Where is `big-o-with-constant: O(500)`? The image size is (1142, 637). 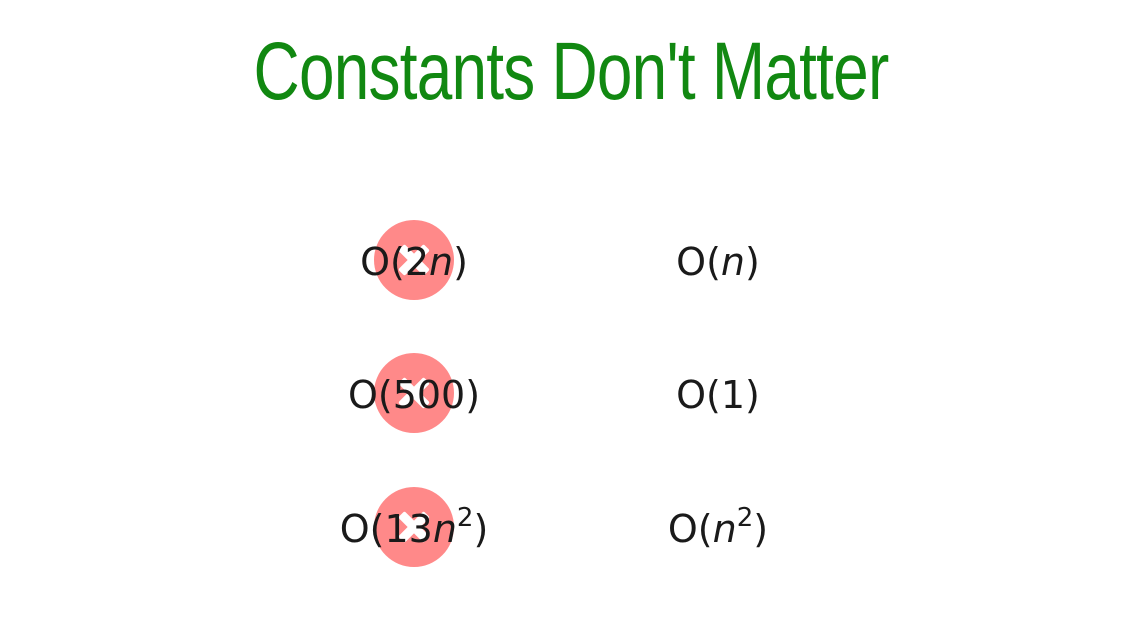 big-o-with-constant: O(500) is located at coordinates (414, 395).